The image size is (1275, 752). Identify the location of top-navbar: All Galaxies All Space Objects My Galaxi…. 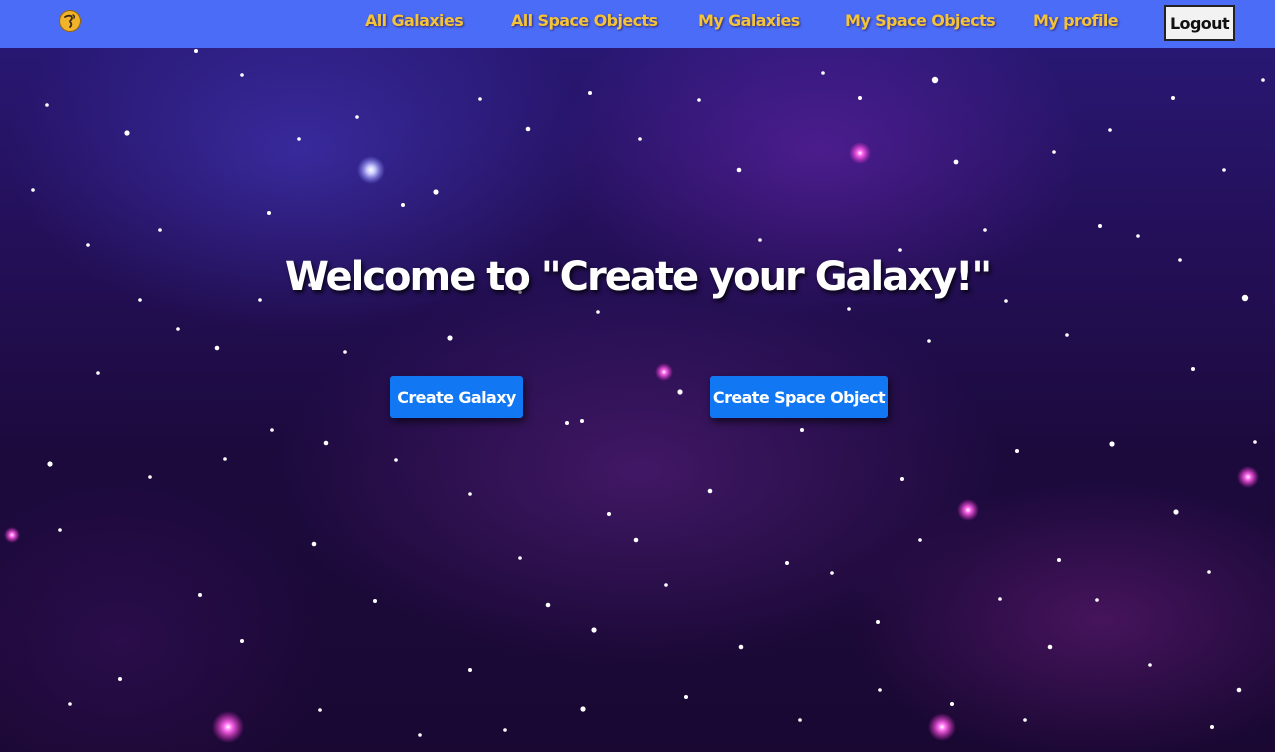
(637, 24).